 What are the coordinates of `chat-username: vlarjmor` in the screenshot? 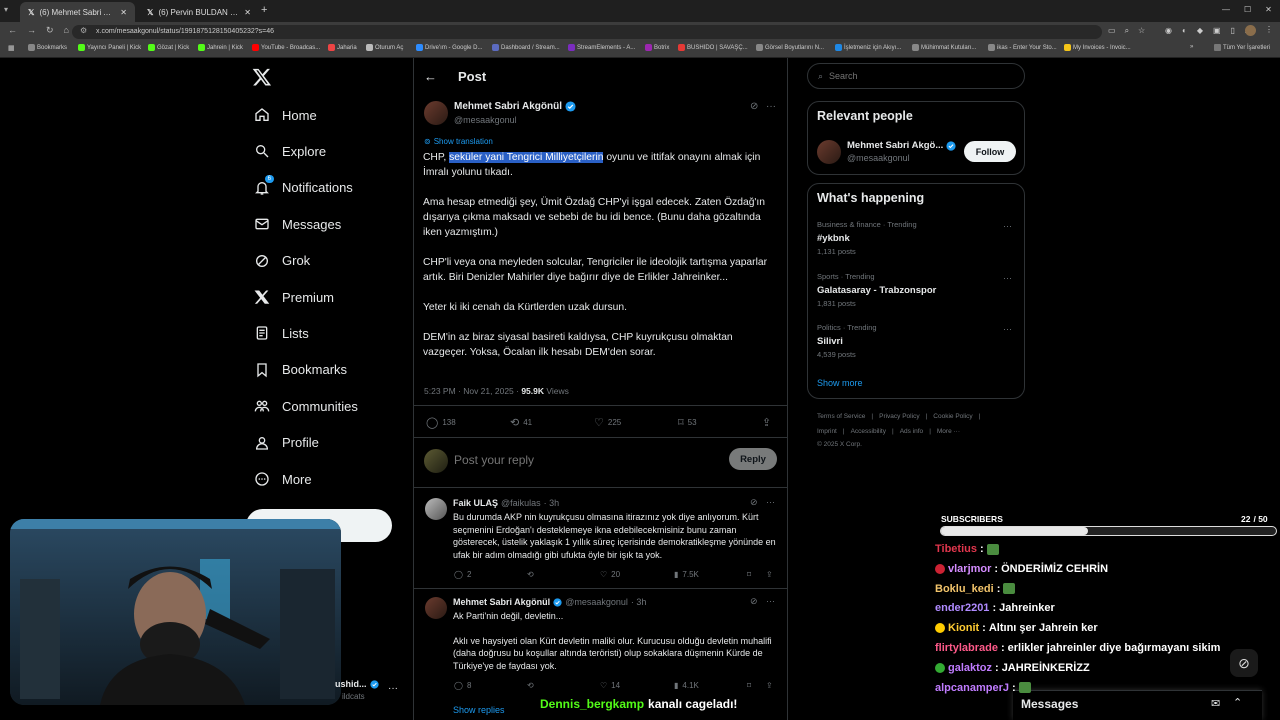 It's located at (969, 569).